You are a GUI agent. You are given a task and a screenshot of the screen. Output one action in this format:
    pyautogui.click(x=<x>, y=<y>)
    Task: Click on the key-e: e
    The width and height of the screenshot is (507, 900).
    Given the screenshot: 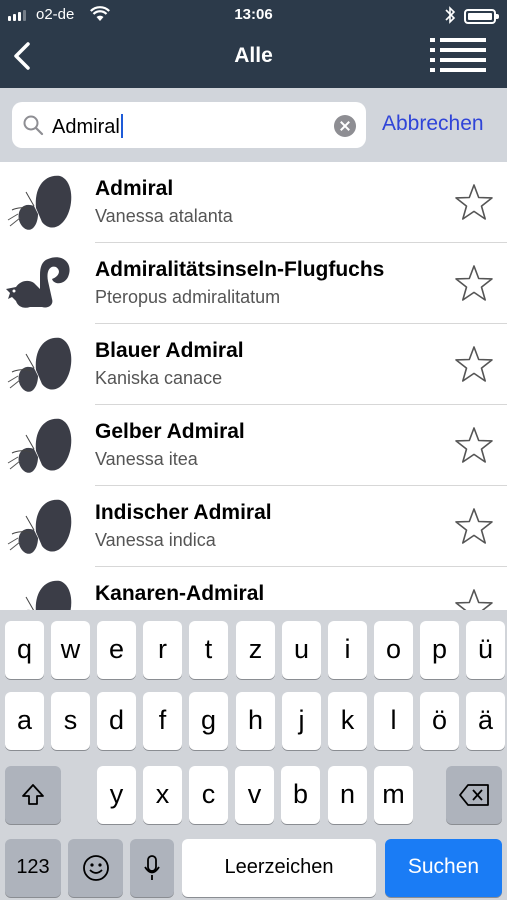 What is the action you would take?
    pyautogui.click(x=116, y=650)
    